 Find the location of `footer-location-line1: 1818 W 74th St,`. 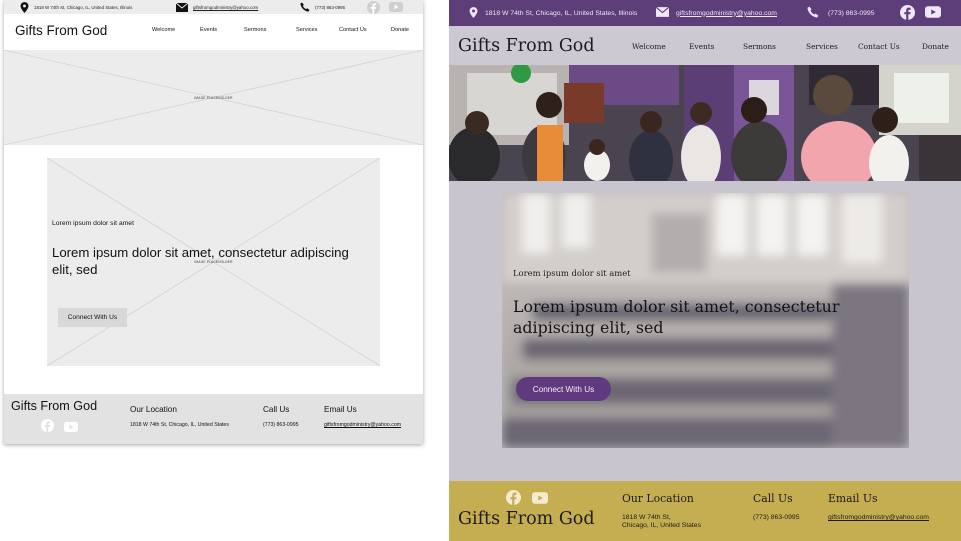

footer-location-line1: 1818 W 74th St, is located at coordinates (646, 517).